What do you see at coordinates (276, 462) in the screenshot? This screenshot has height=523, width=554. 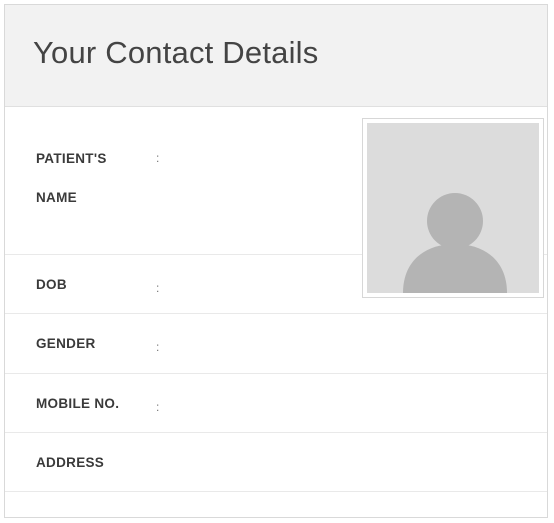 I see `address-row: ADDRESS` at bounding box center [276, 462].